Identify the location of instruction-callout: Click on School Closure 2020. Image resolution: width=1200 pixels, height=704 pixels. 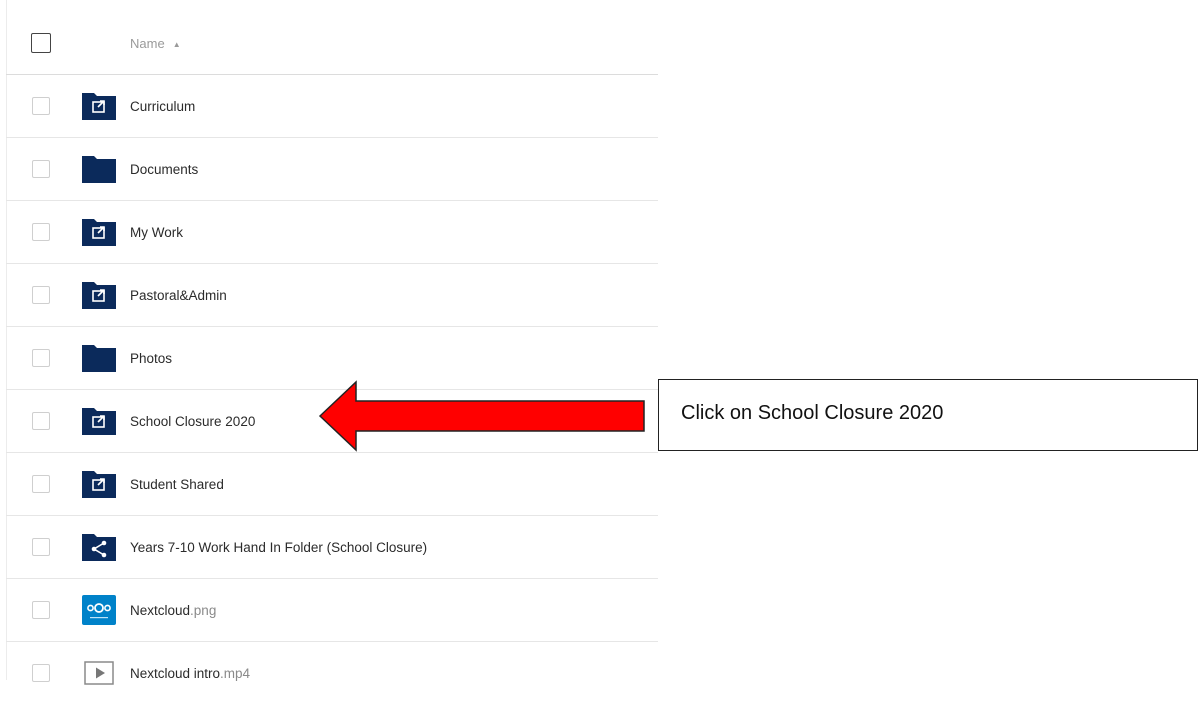
(928, 415).